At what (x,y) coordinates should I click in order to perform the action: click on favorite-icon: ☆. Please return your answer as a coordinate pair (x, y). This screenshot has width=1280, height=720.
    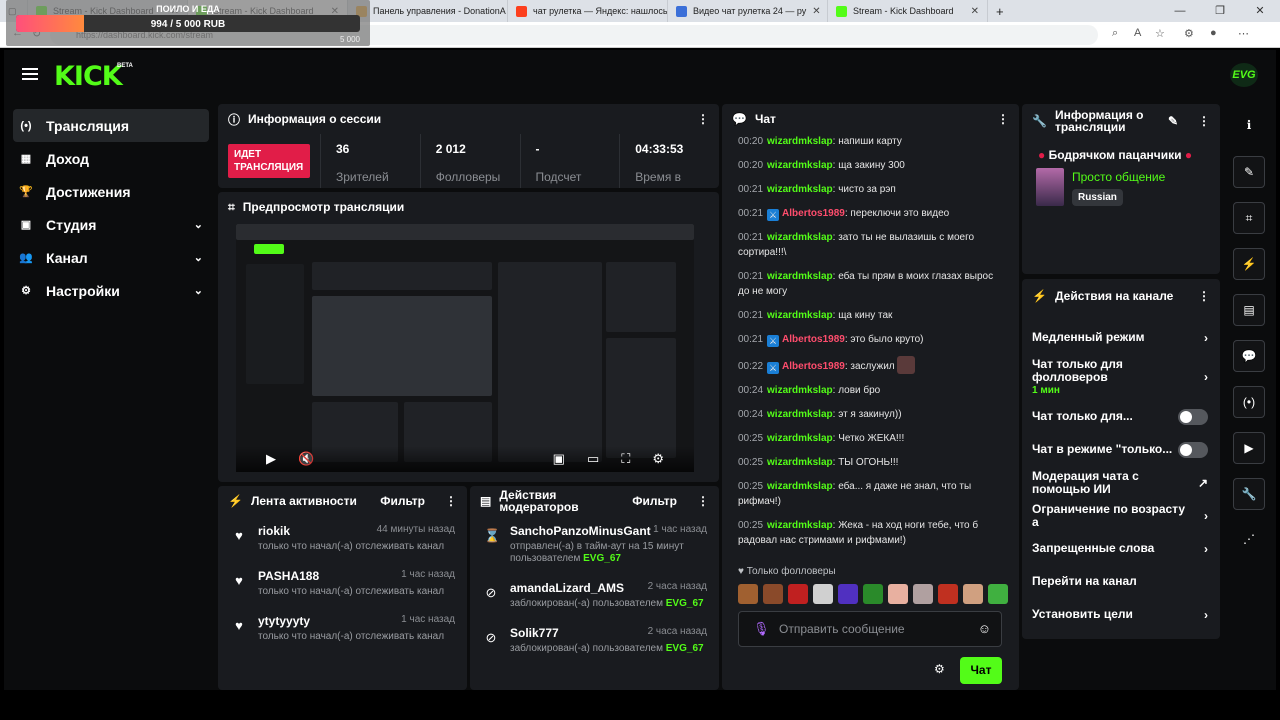
    Looking at the image, I should click on (1160, 33).